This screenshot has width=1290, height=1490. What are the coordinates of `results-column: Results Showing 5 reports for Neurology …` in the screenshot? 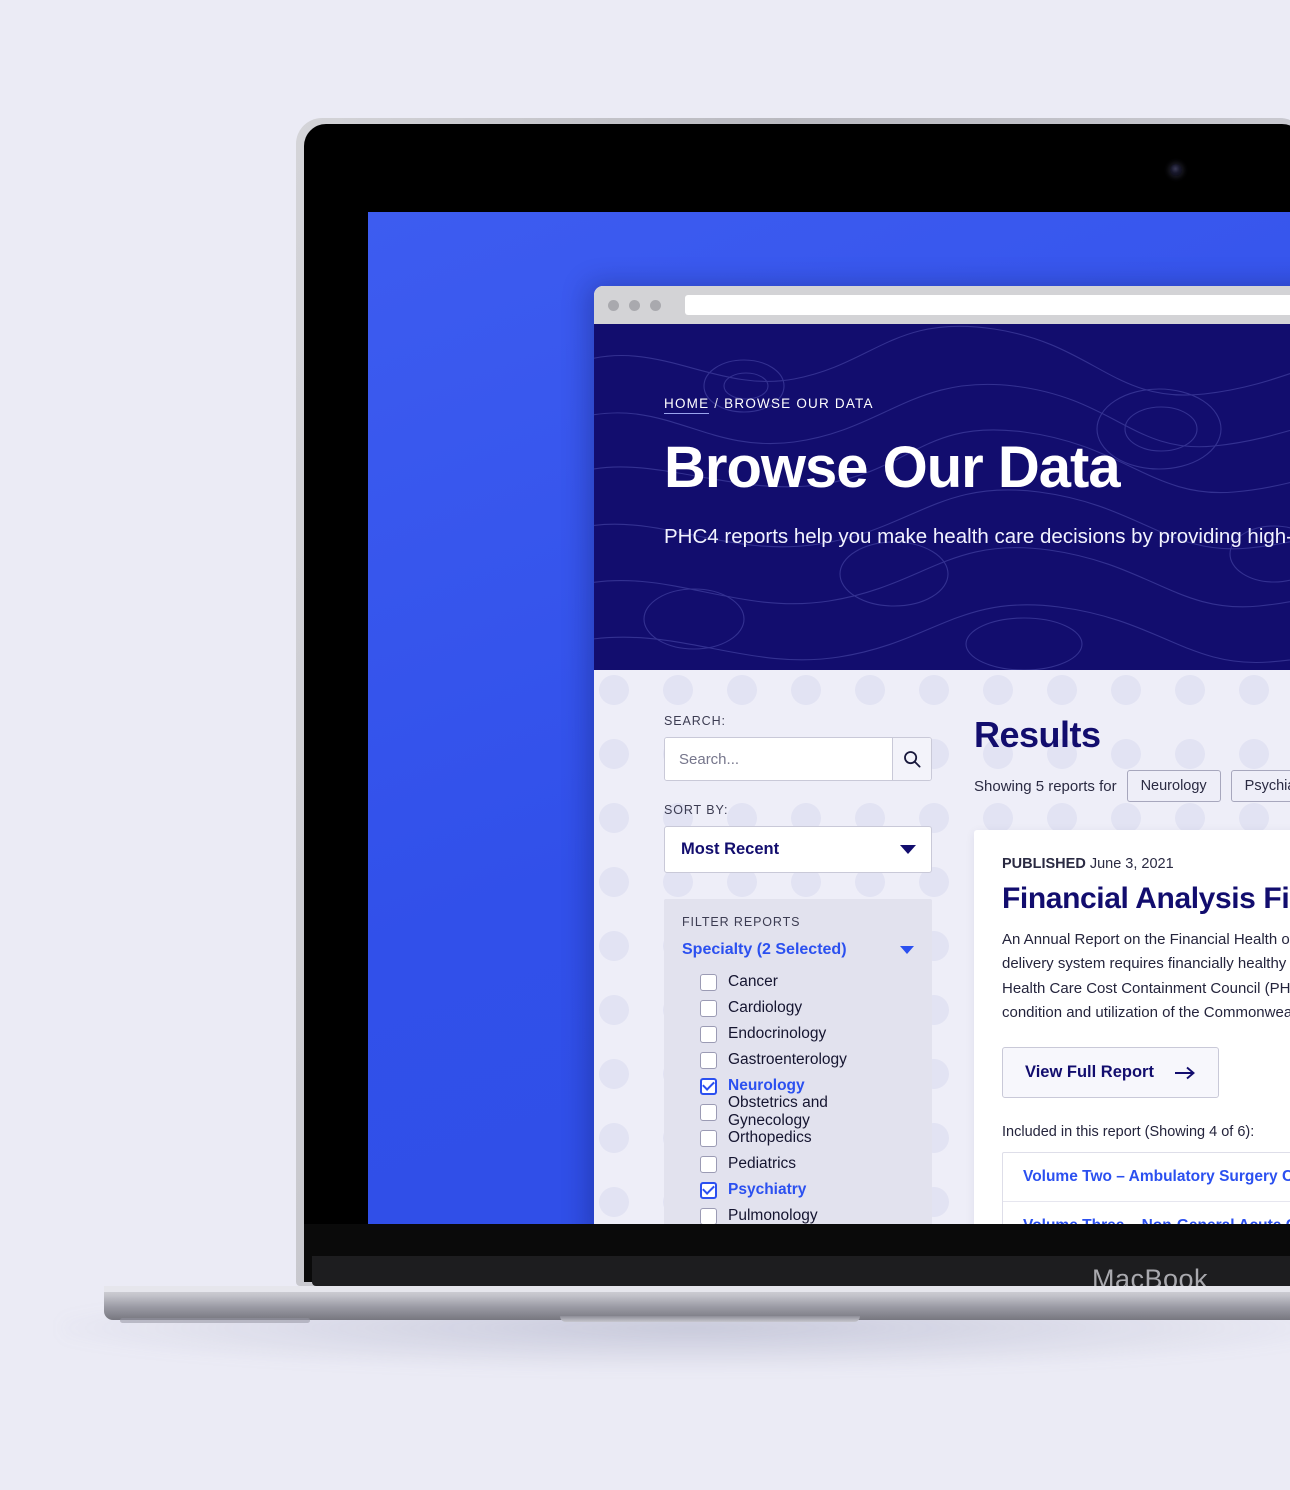 It's located at (1132, 969).